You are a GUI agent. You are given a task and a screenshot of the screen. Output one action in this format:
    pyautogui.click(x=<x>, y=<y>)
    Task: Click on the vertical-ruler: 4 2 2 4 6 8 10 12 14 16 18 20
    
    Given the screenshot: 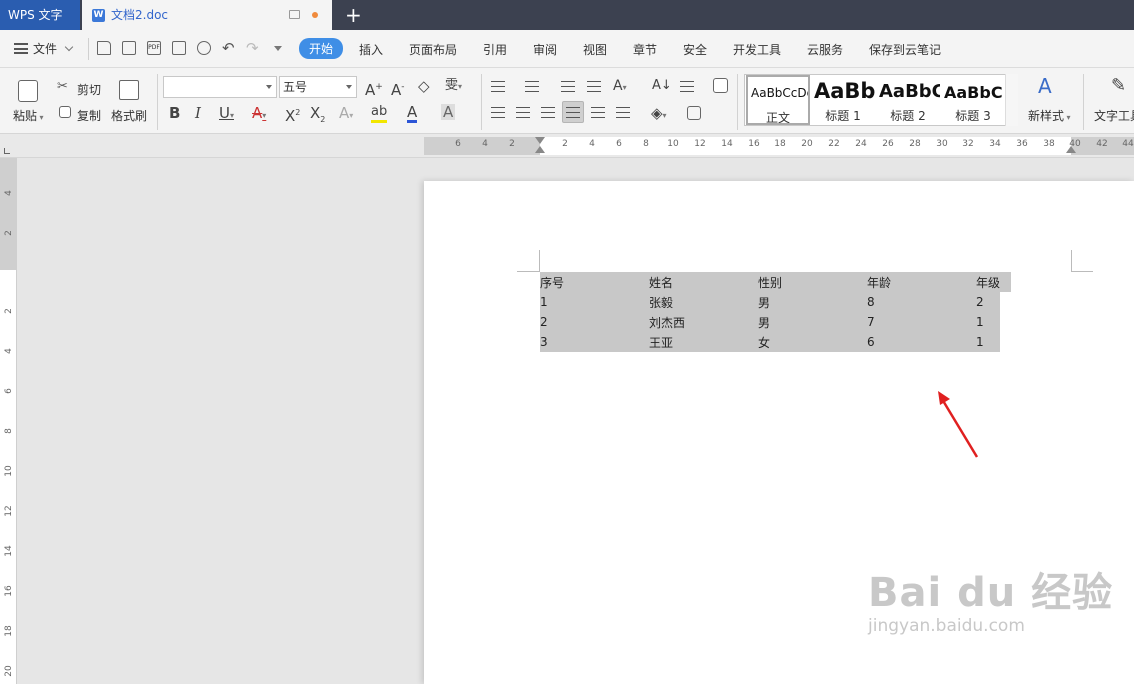 What is the action you would take?
    pyautogui.click(x=8, y=421)
    